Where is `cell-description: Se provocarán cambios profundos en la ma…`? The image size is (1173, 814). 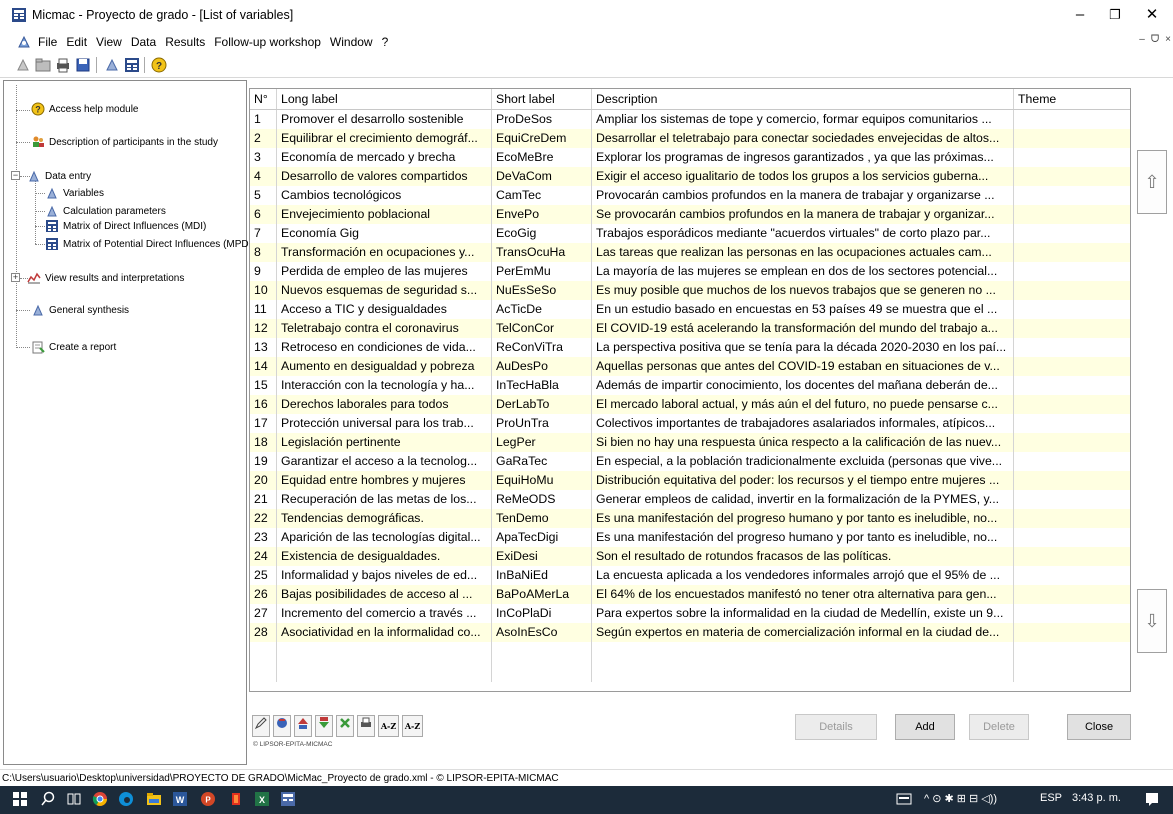
cell-description: Se provocarán cambios profundos en la ma… is located at coordinates (803, 214).